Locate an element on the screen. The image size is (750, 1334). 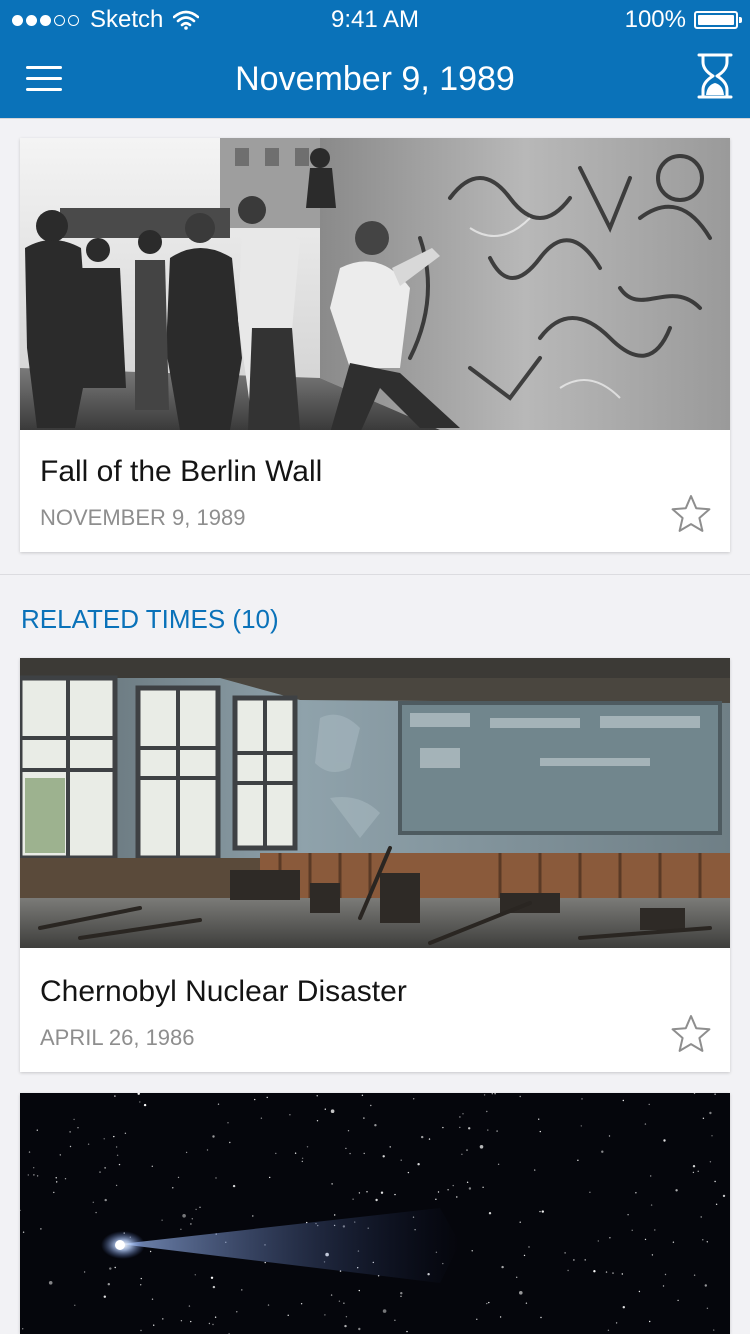
hourglass-icon is located at coordinates (715, 76).